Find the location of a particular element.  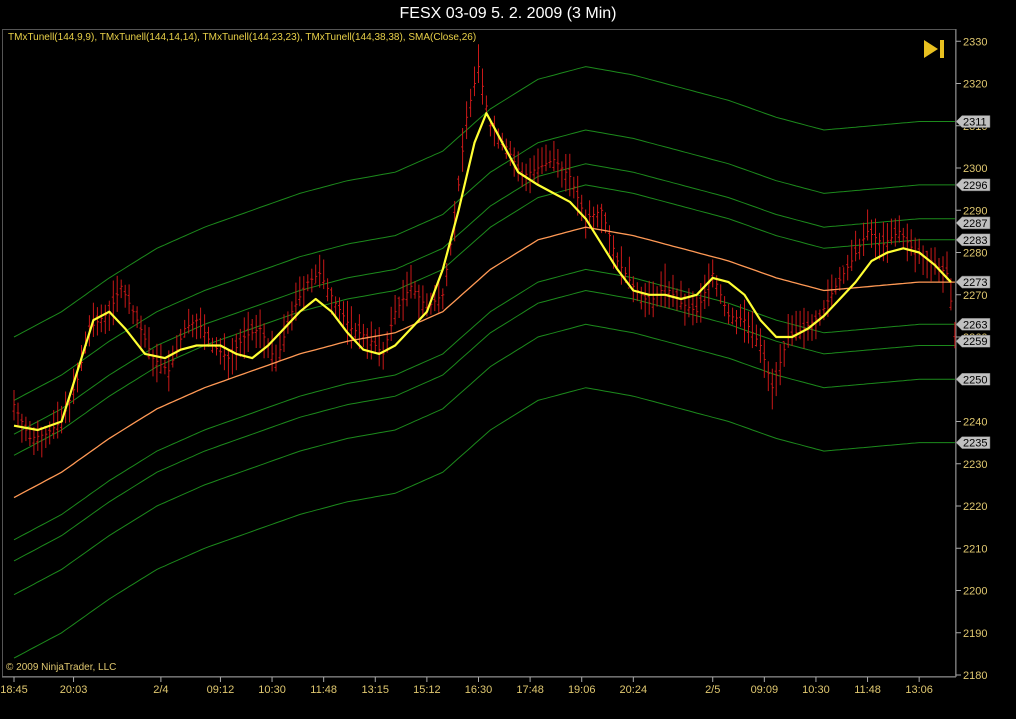

price-badge-label: 2250 is located at coordinates (975, 380).